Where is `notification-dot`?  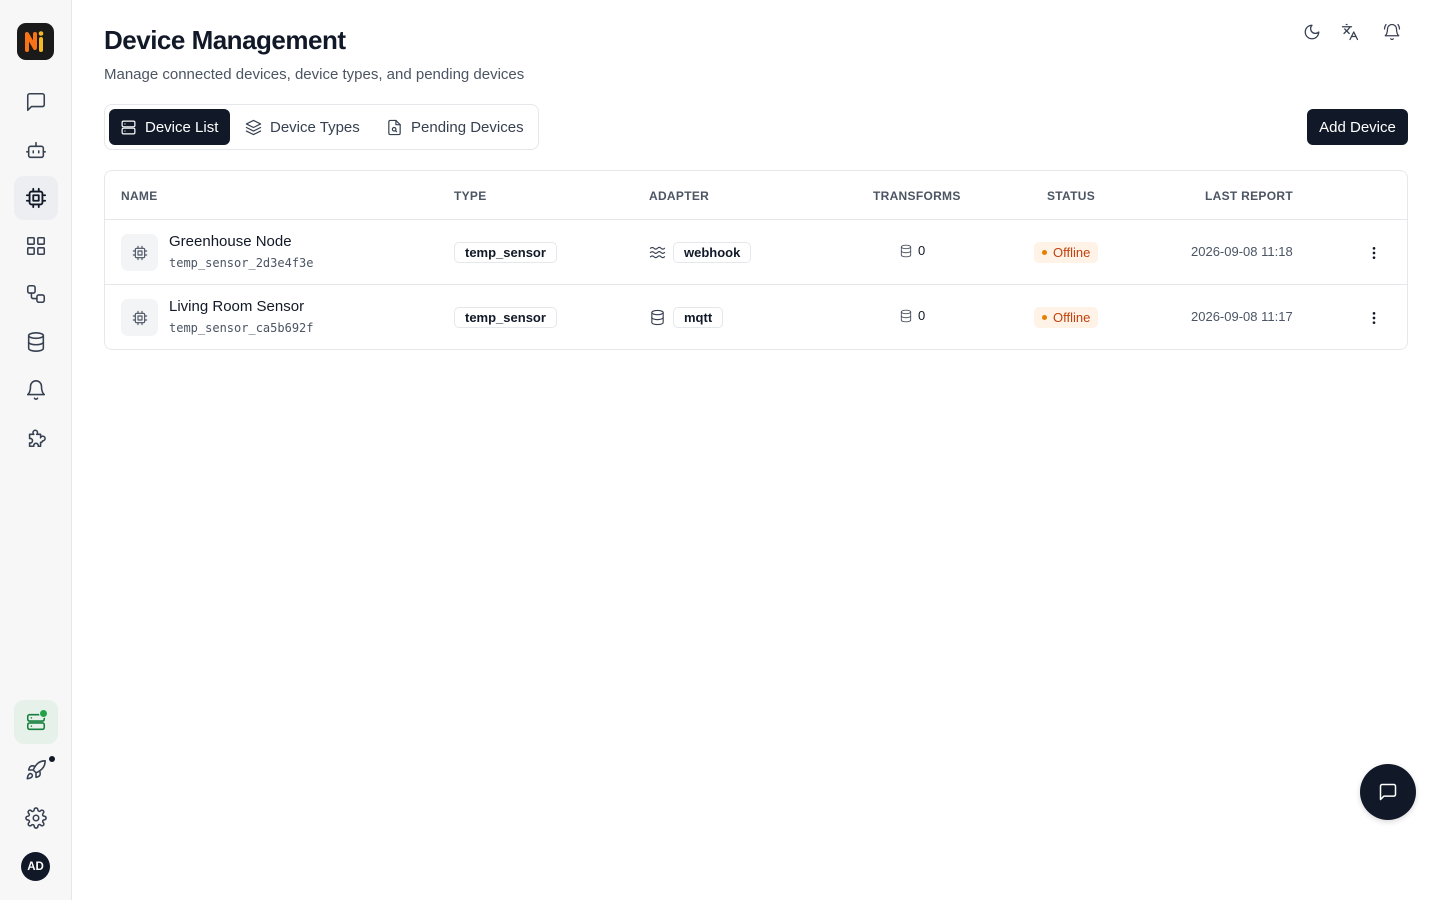 notification-dot is located at coordinates (52, 759).